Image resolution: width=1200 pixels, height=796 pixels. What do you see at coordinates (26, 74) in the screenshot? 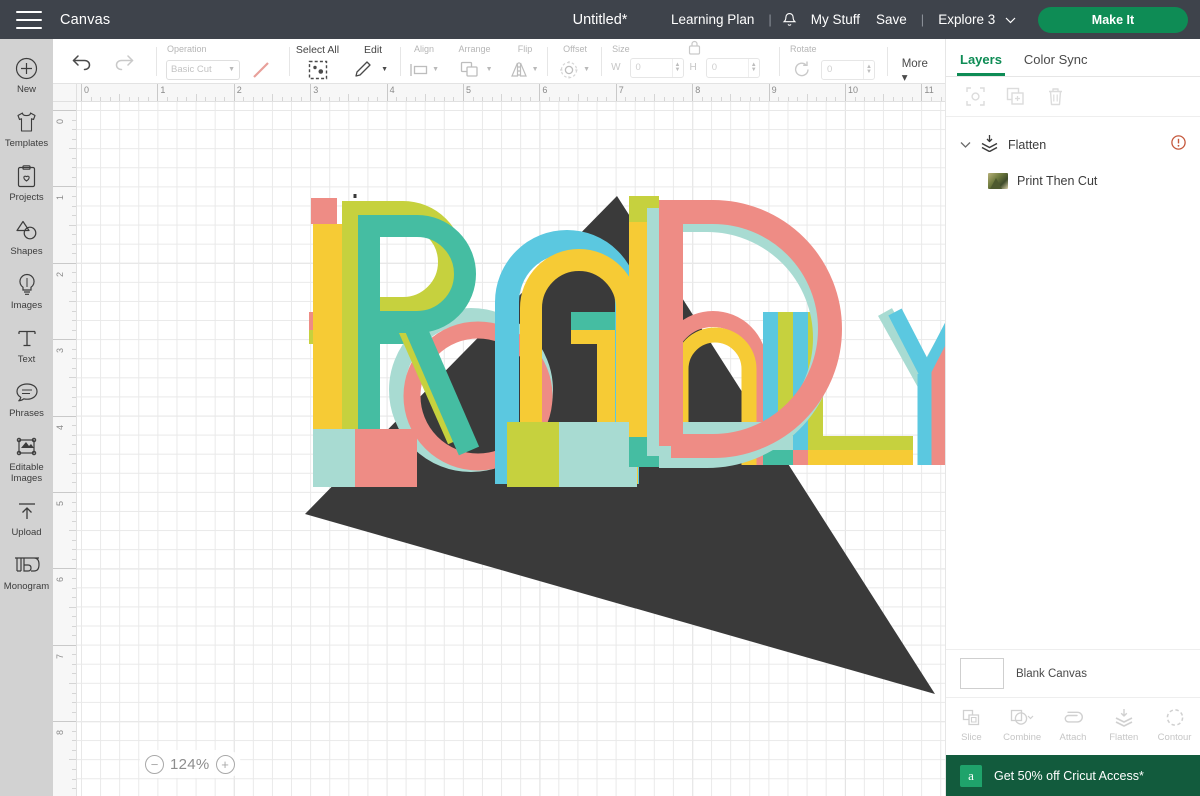
I see `rail-item-new: New` at bounding box center [26, 74].